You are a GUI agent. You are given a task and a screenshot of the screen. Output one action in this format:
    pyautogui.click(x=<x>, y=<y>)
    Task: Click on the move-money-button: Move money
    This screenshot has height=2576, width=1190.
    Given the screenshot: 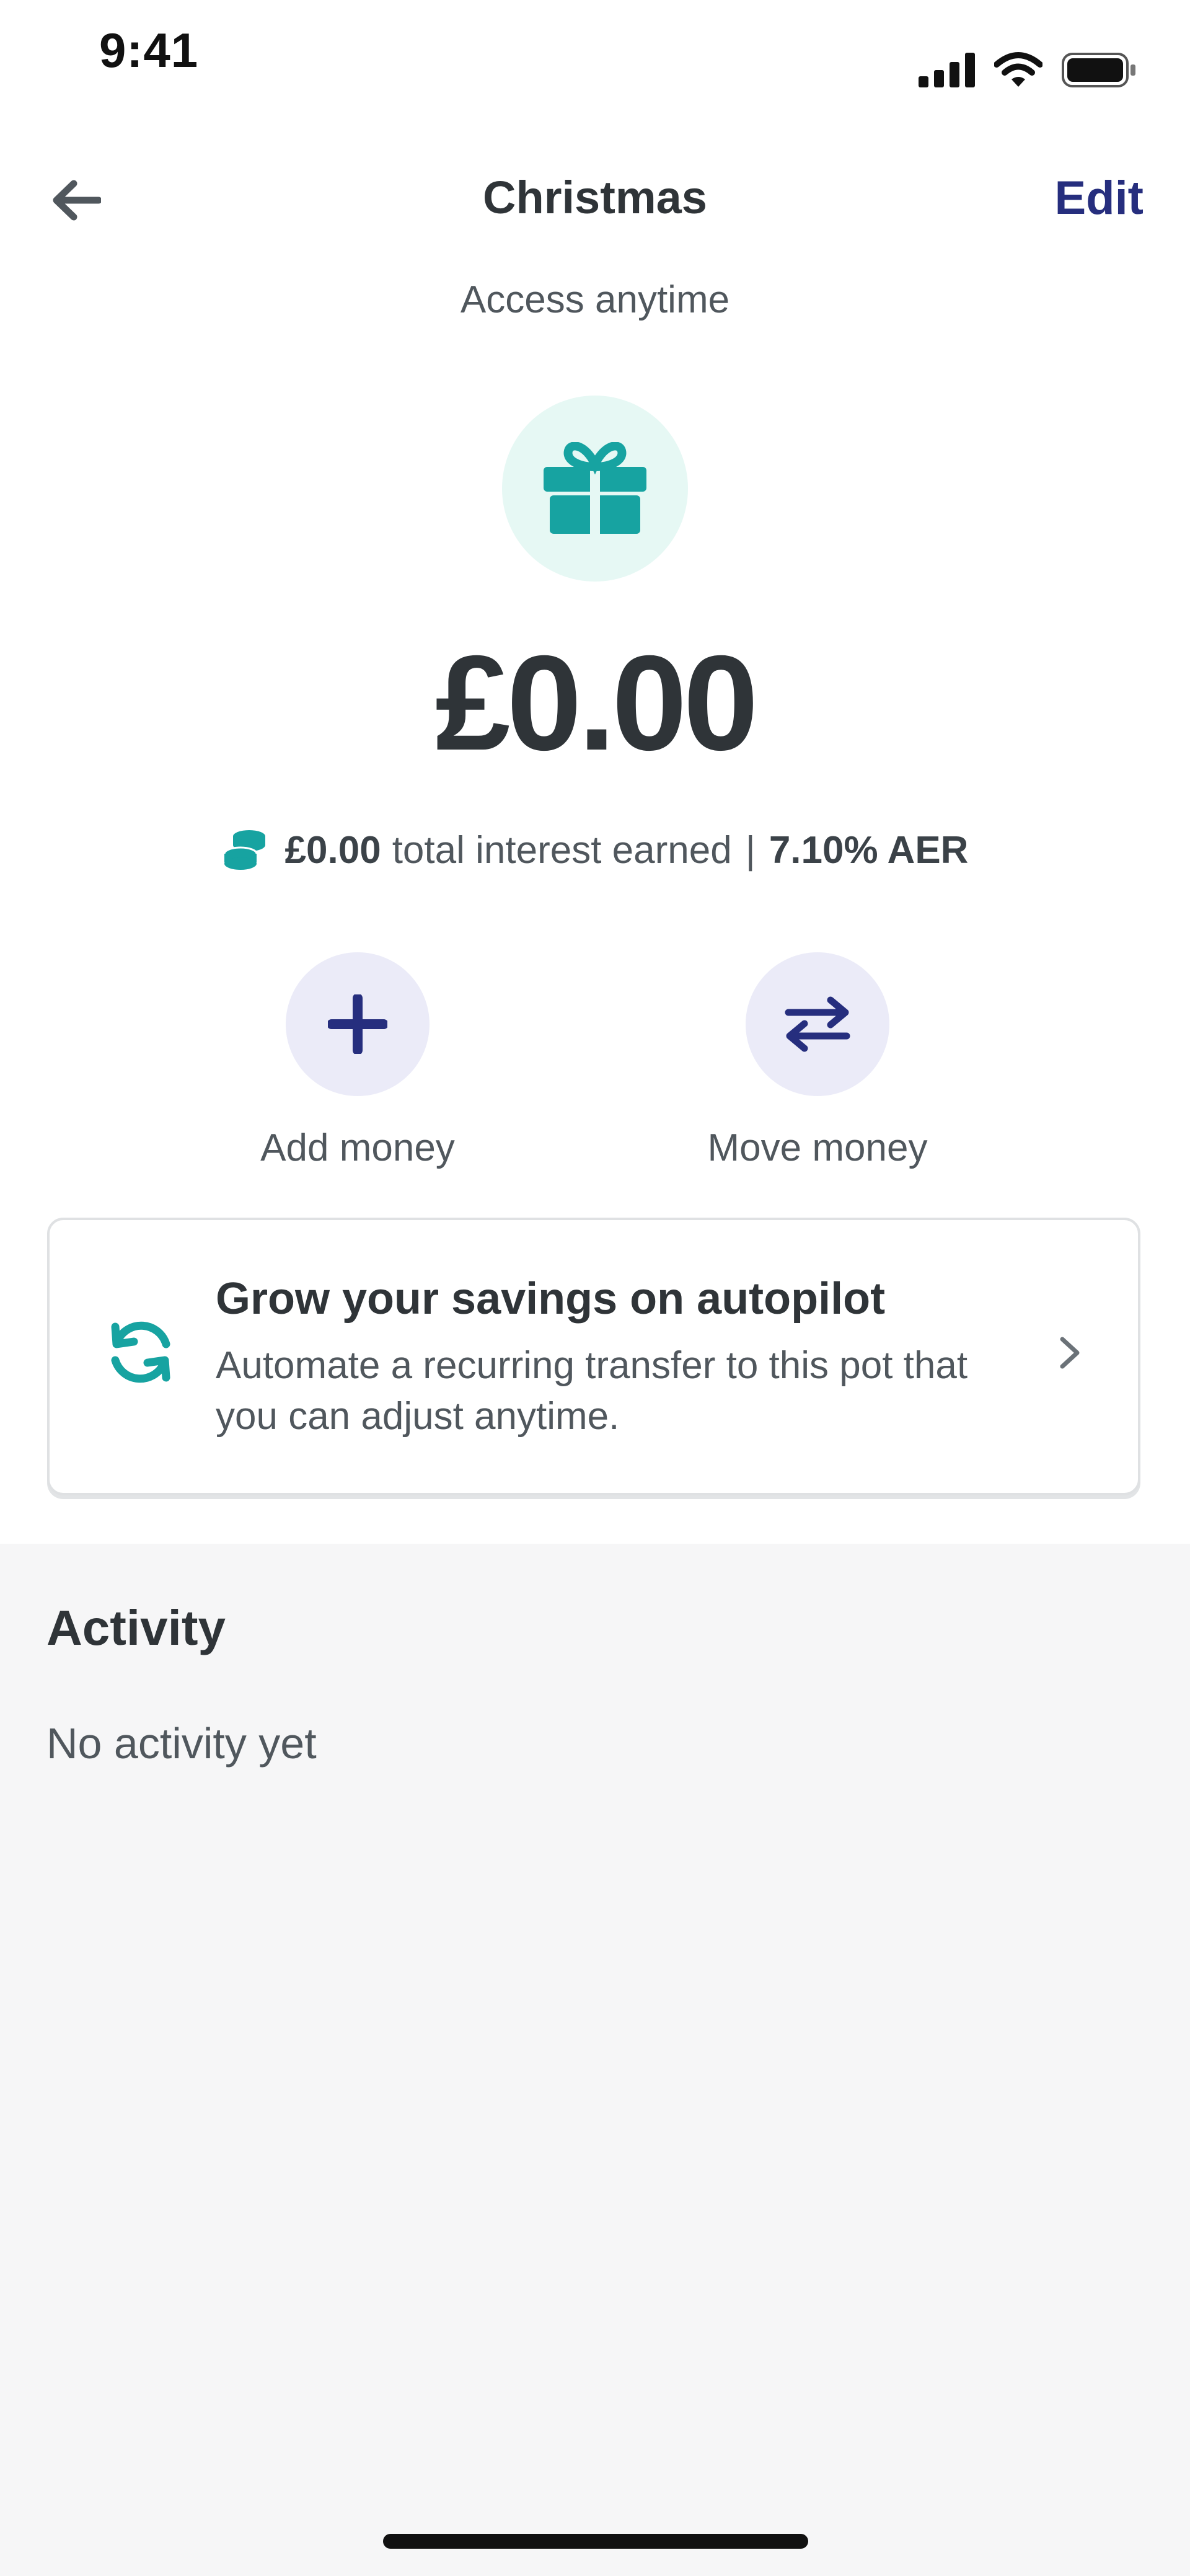 What is the action you would take?
    pyautogui.click(x=817, y=1061)
    